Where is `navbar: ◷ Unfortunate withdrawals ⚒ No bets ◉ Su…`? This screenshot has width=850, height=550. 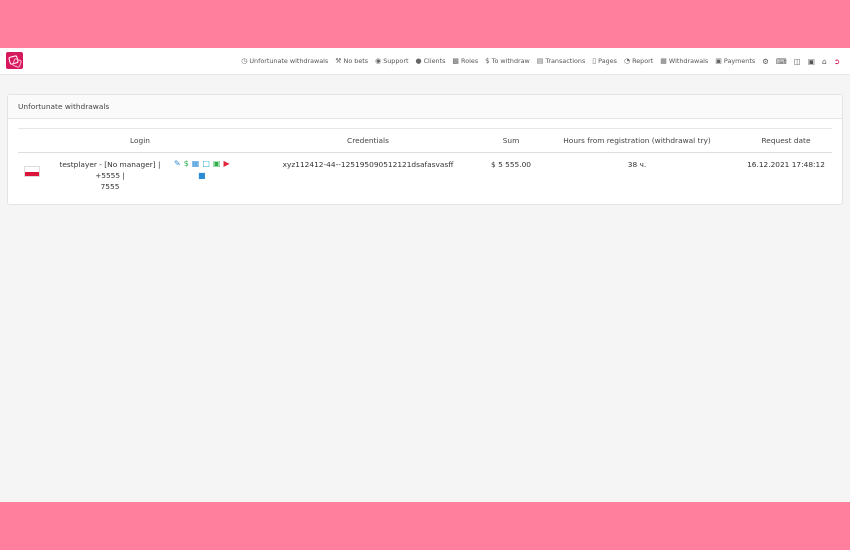
navbar: ◷ Unfortunate withdrawals ⚒ No bets ◉ Su… is located at coordinates (425, 61).